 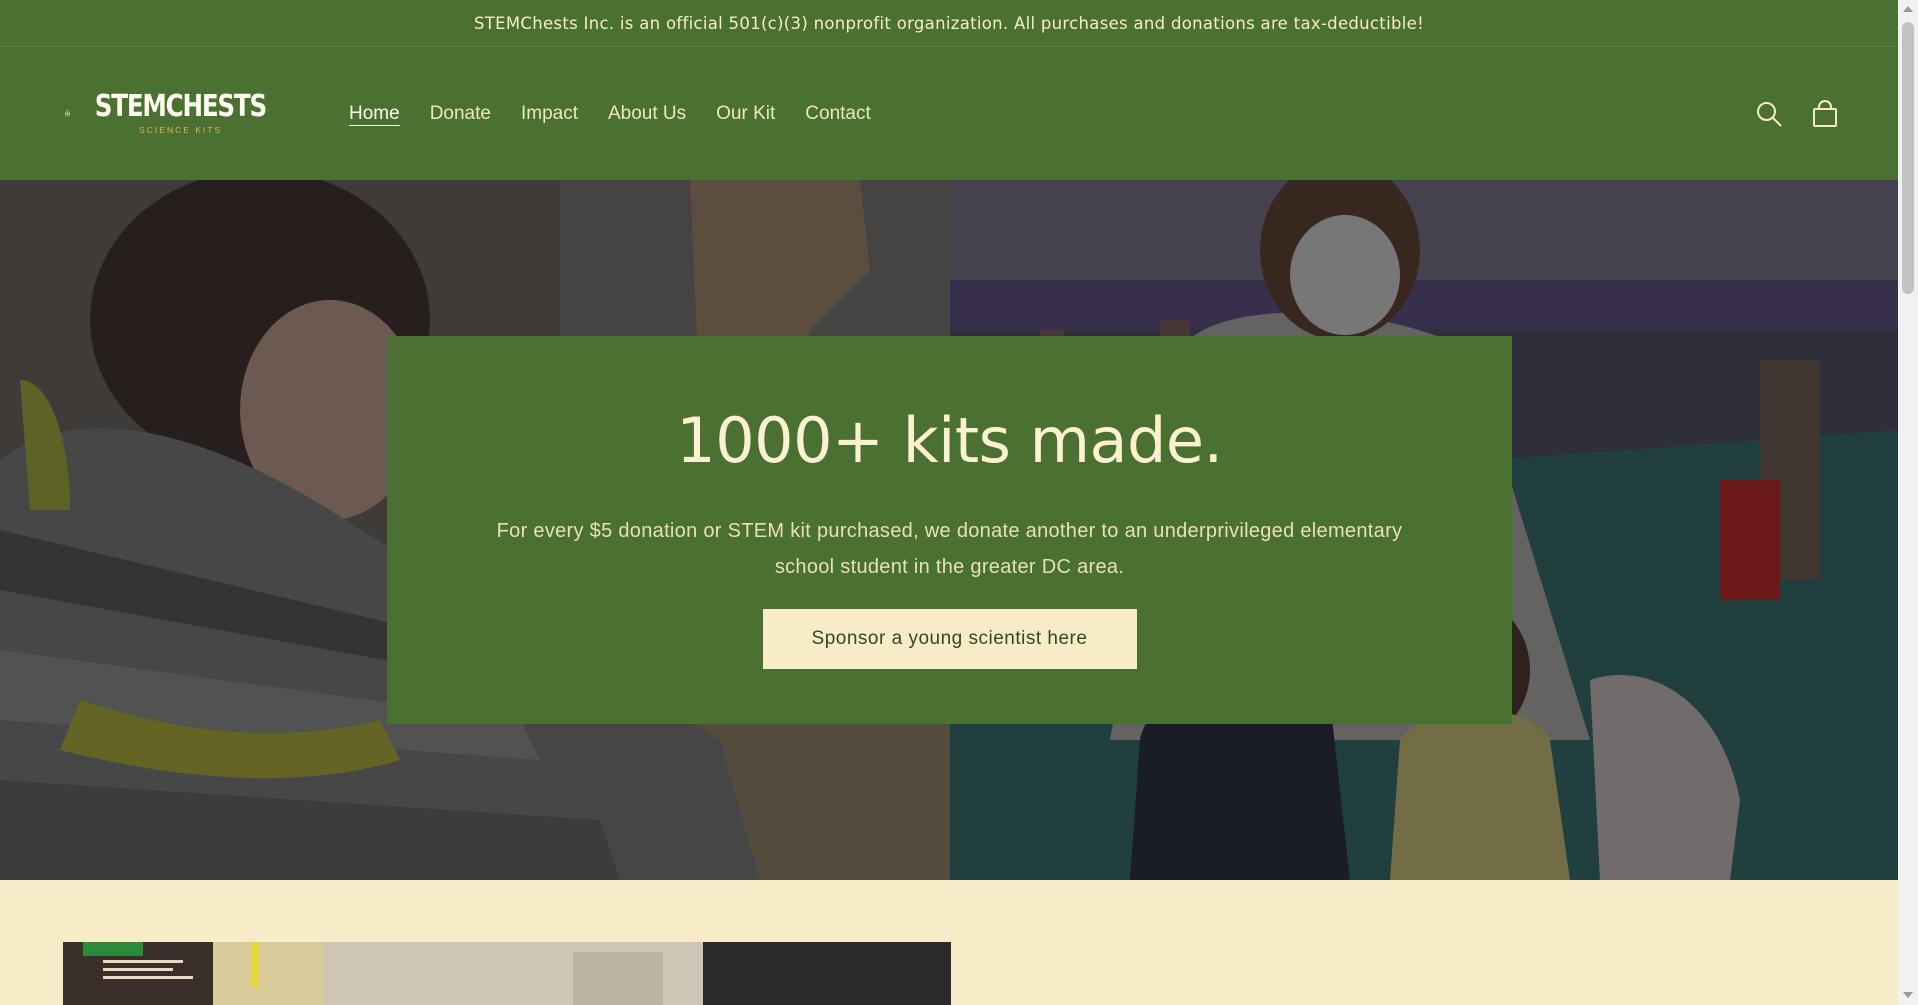 I want to click on nav-impact: Impact, so click(x=549, y=114).